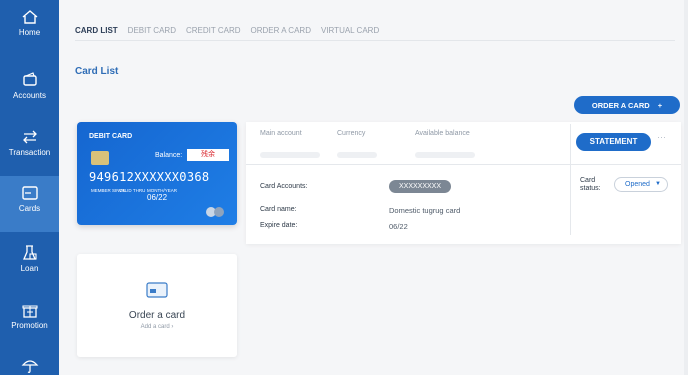  Describe the element at coordinates (357, 155) in the screenshot. I see `currency-value` at that location.